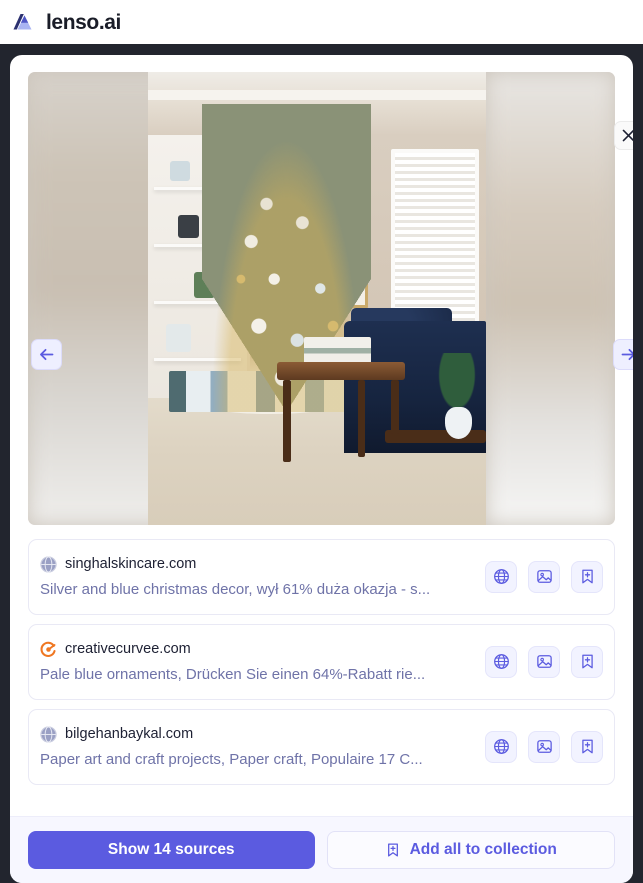  Describe the element at coordinates (262, 564) in the screenshot. I see `source-header: singhalskincare.com` at that location.